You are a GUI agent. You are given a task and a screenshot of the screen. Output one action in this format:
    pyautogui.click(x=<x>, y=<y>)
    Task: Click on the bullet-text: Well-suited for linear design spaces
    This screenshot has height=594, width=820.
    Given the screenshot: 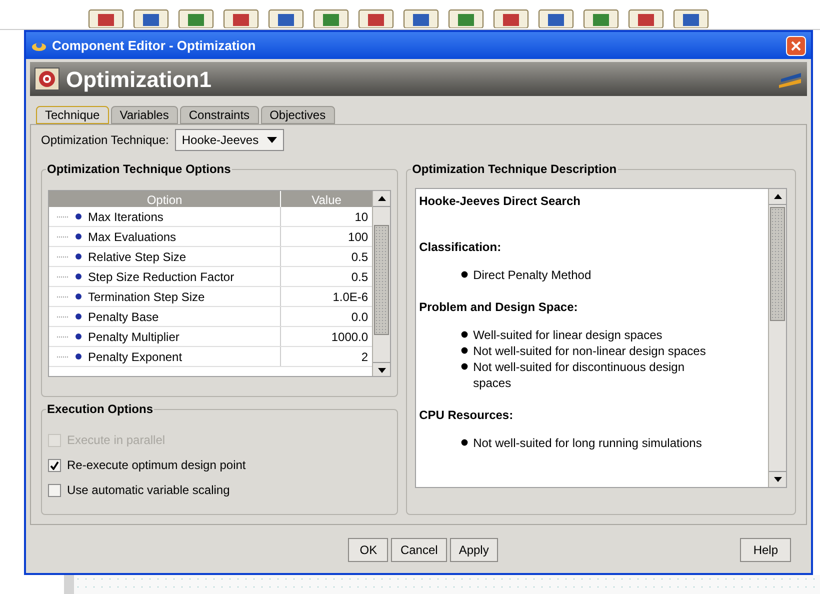 What is the action you would take?
    pyautogui.click(x=568, y=335)
    